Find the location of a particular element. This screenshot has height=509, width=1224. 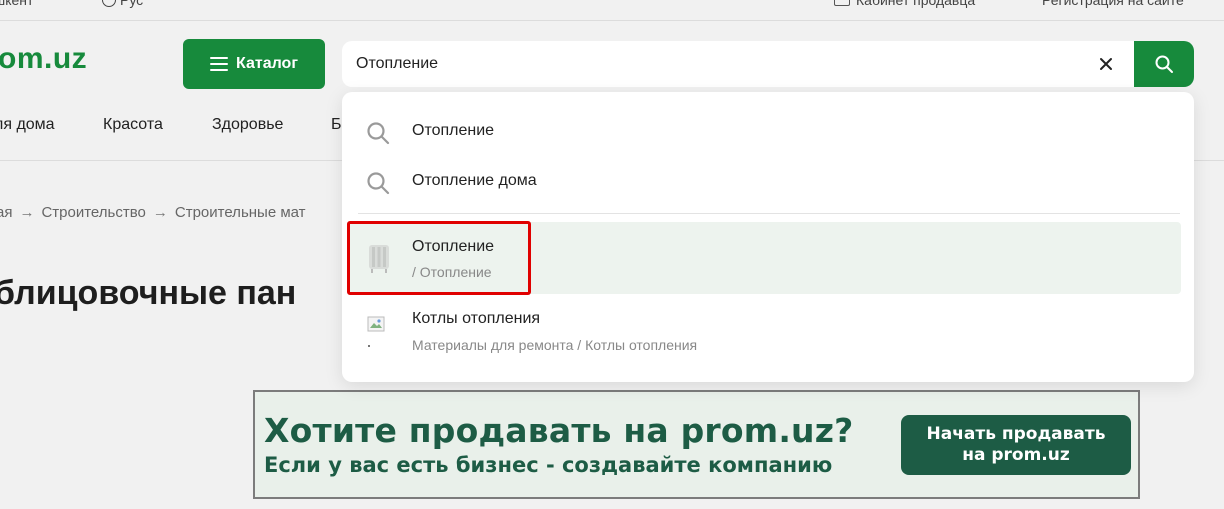

language-selector: Рус is located at coordinates (122, 4).